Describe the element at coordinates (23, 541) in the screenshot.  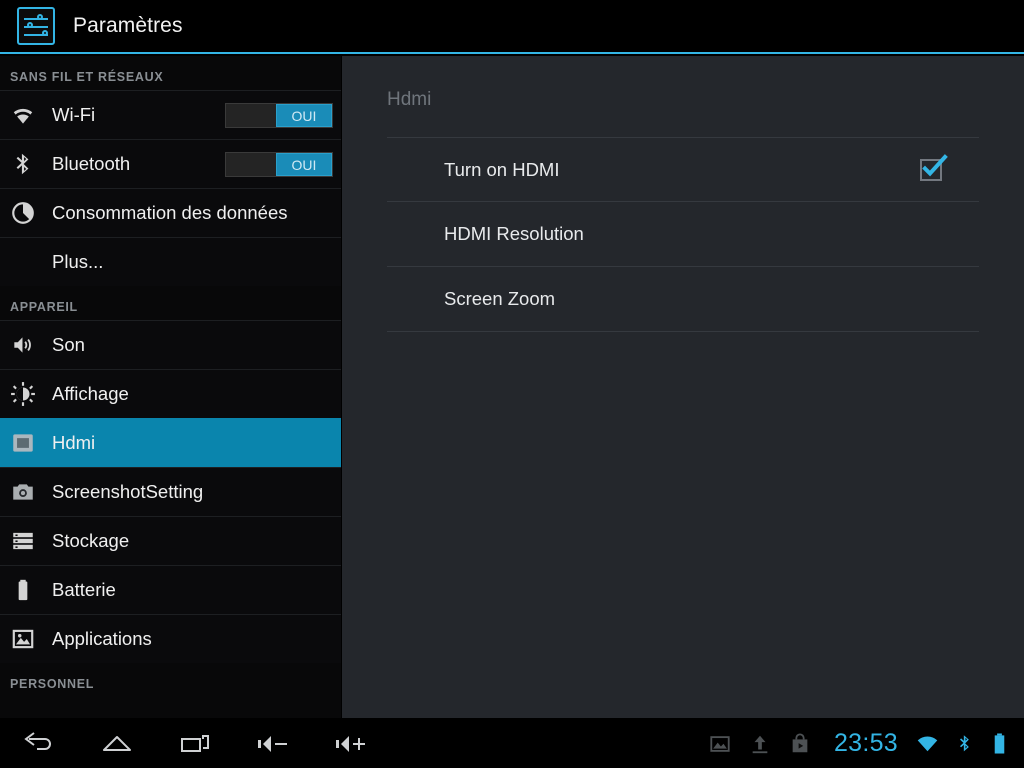
I see `storage-icon` at that location.